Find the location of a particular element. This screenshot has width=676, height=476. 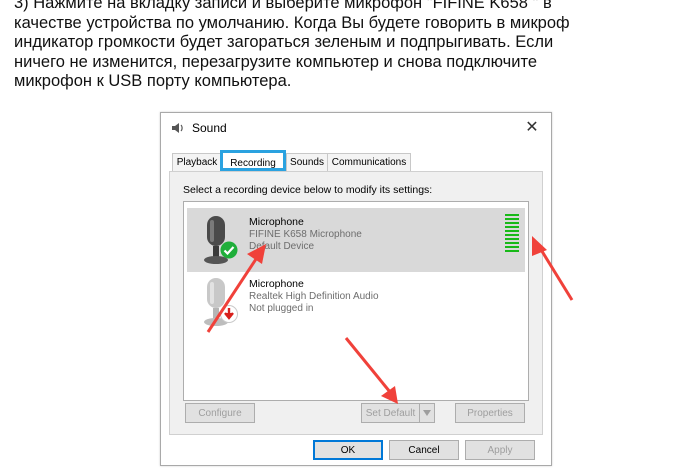

set-default-dropdown is located at coordinates (427, 413).